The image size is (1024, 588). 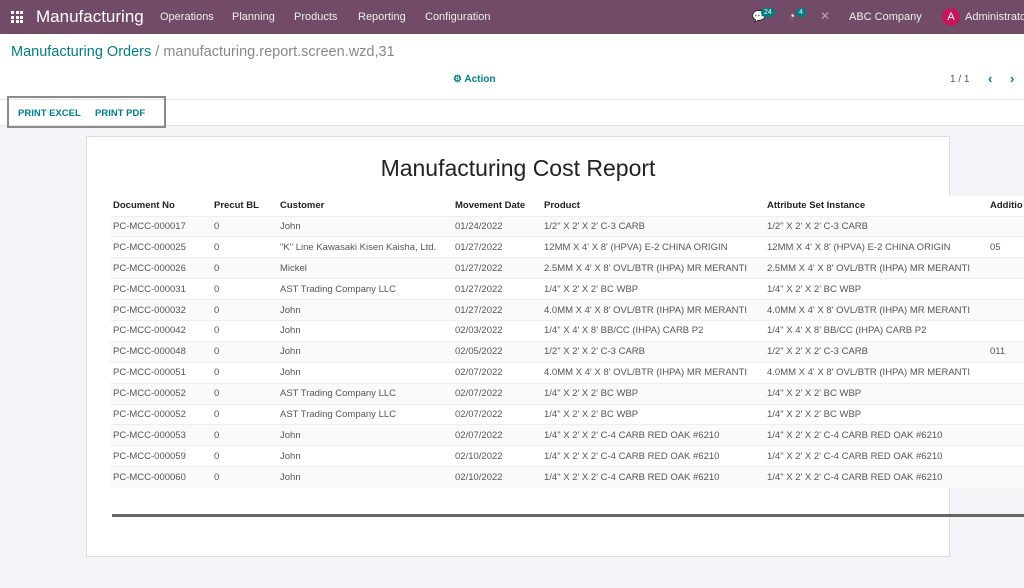 I want to click on column-header: Precut BL, so click(x=244, y=206).